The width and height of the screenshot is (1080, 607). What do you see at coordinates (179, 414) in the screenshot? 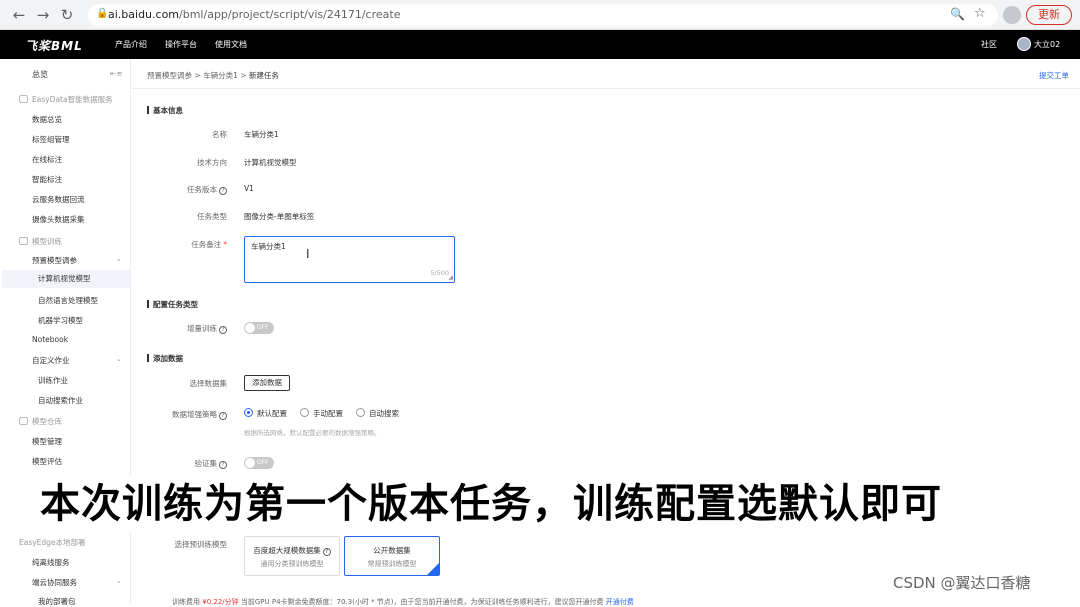
I see `strategy-label: 数据增强策略?` at bounding box center [179, 414].